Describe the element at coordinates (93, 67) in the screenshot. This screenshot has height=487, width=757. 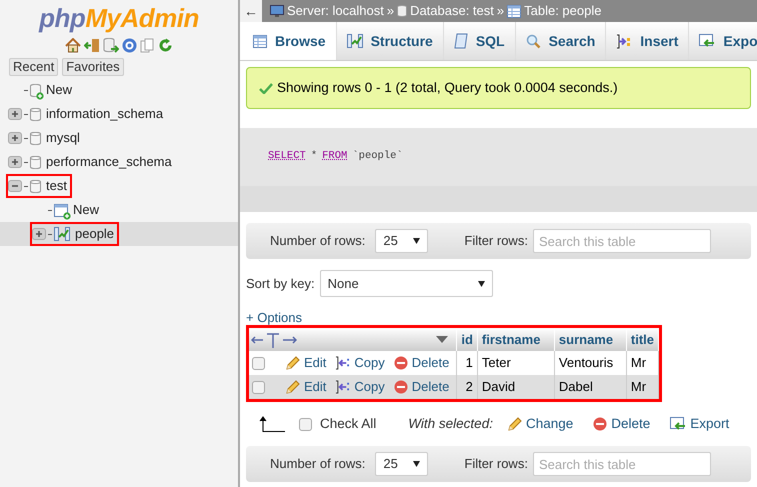
I see `nav-button: Favorites` at that location.